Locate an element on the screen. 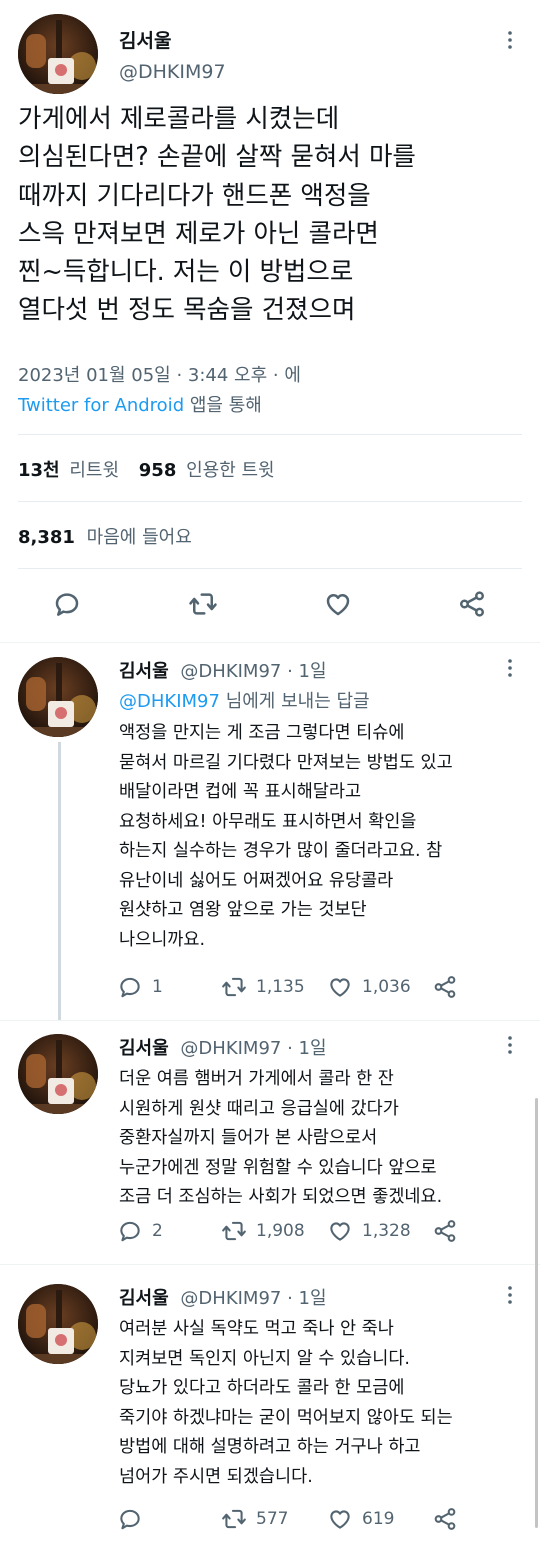  quotes-count: 958 is located at coordinates (158, 470).